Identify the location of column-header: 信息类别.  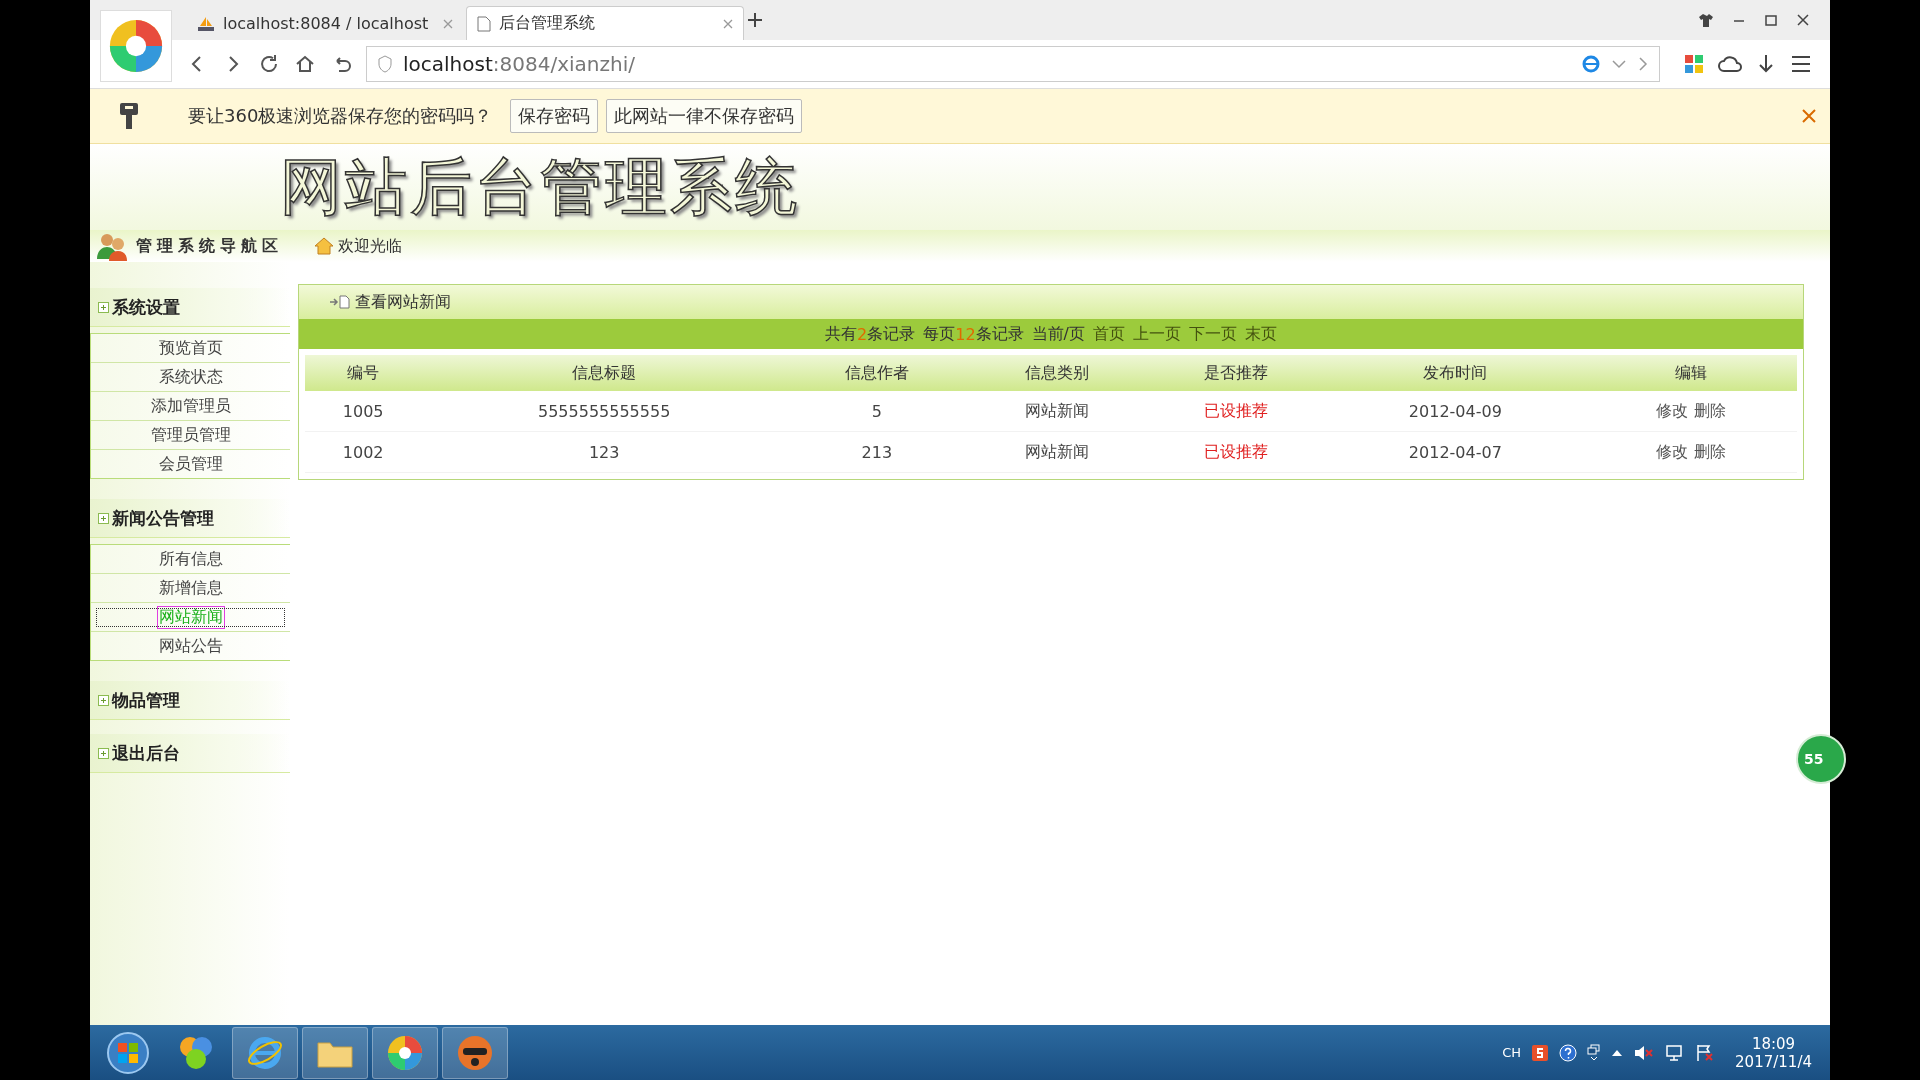
(1056, 373).